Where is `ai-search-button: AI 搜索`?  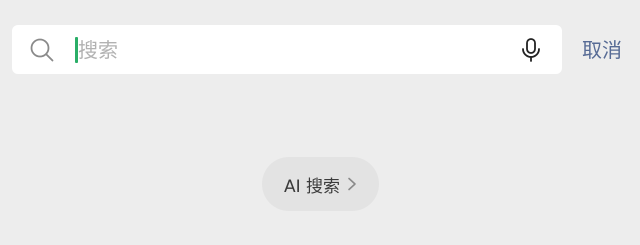 ai-search-button: AI 搜索 is located at coordinates (320, 184).